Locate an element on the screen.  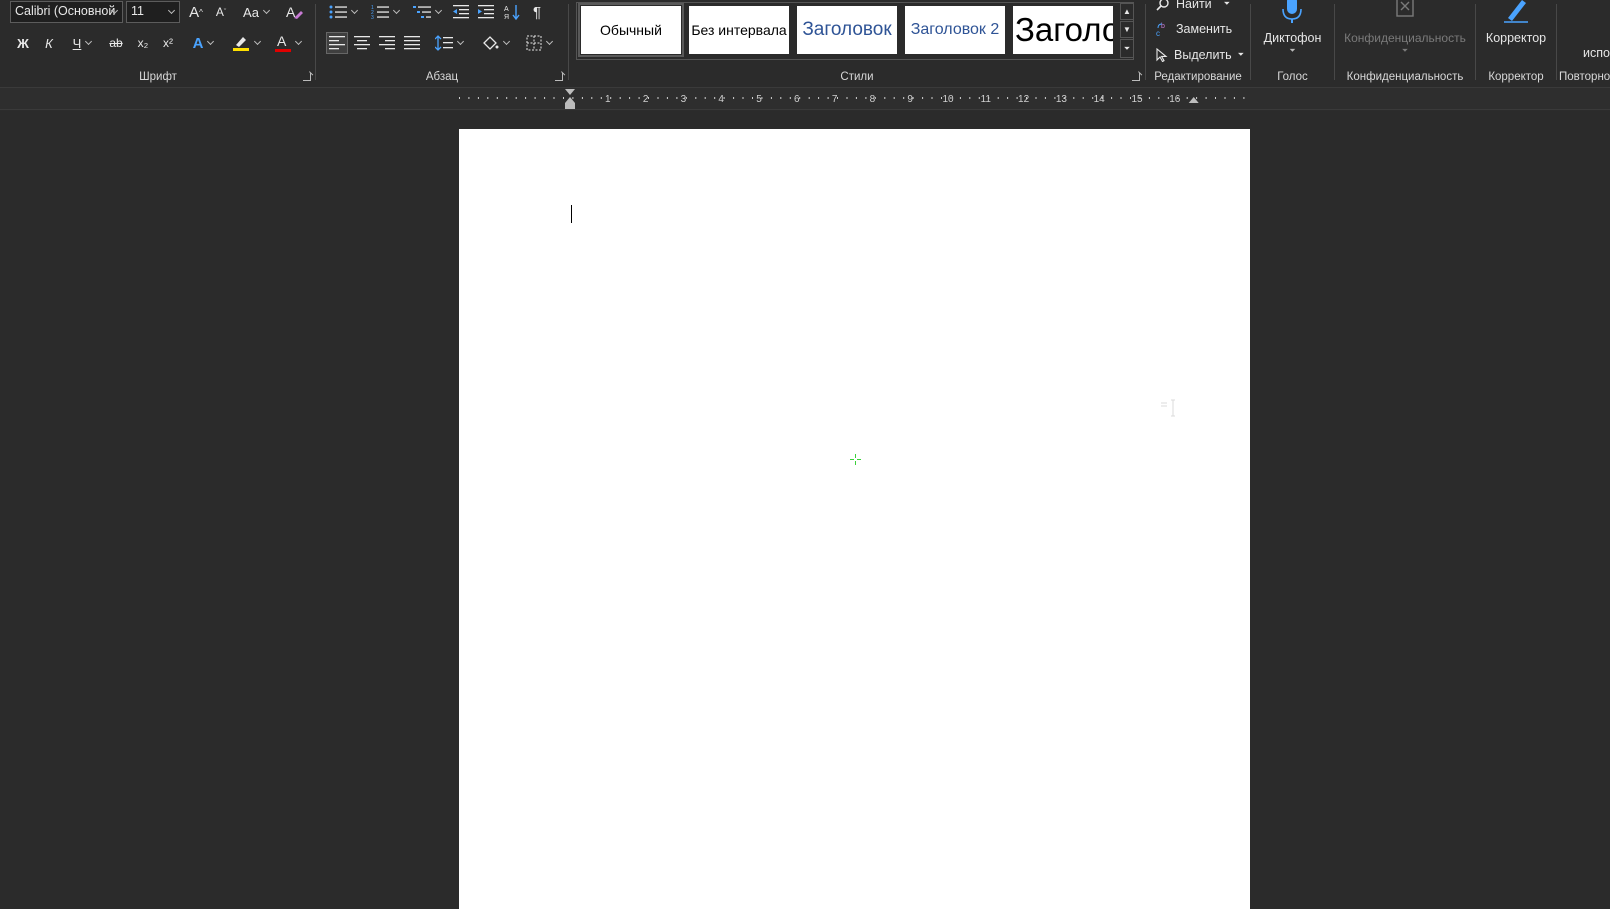
font-color-button: A is located at coordinates (288, 43).